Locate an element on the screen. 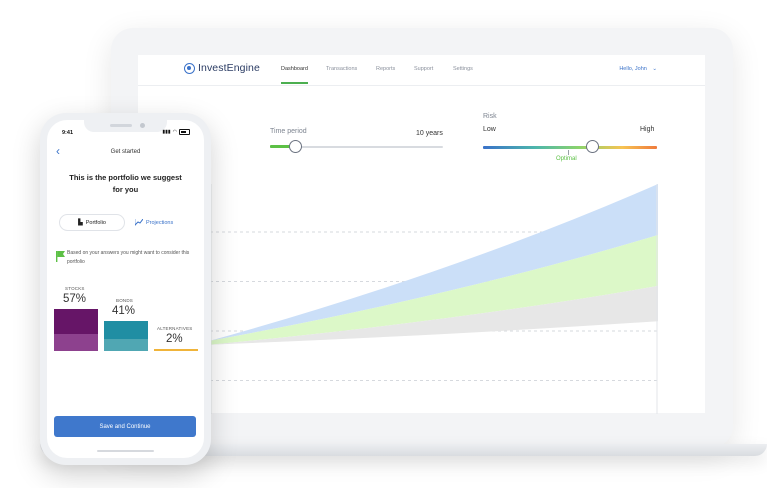 Image resolution: width=767 pixels, height=488 pixels. tab-projections-label: Projections is located at coordinates (160, 222).